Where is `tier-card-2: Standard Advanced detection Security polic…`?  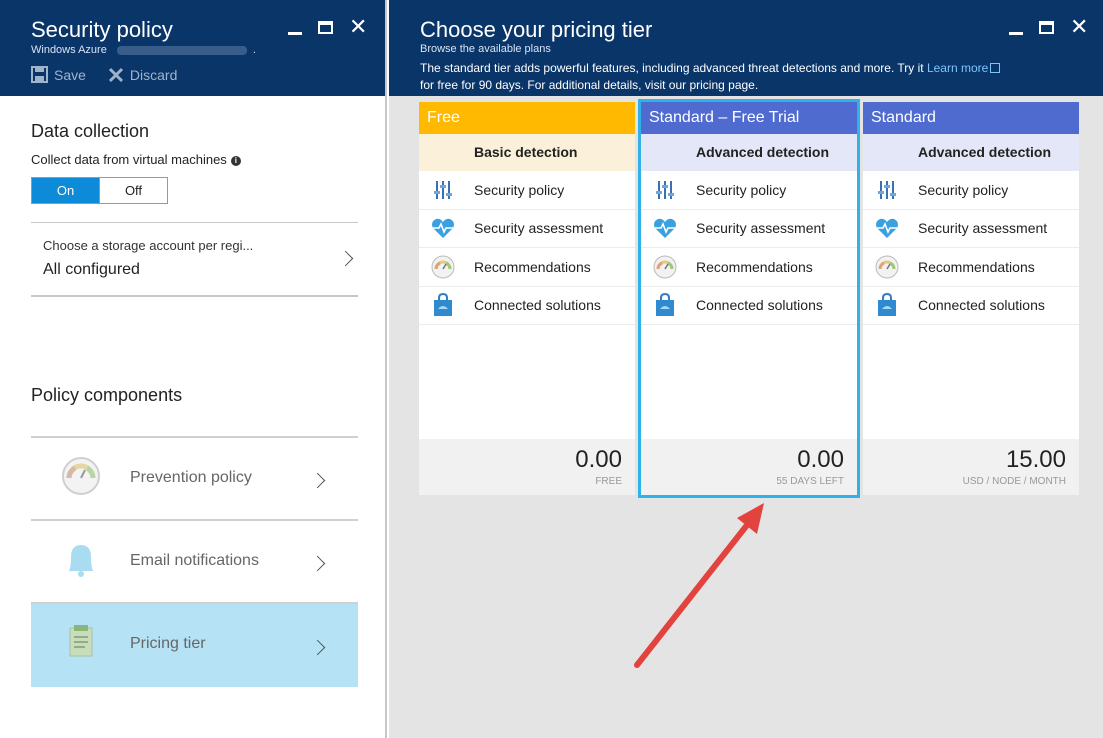
tier-card-2: Standard Advanced detection Security polic… is located at coordinates (971, 298).